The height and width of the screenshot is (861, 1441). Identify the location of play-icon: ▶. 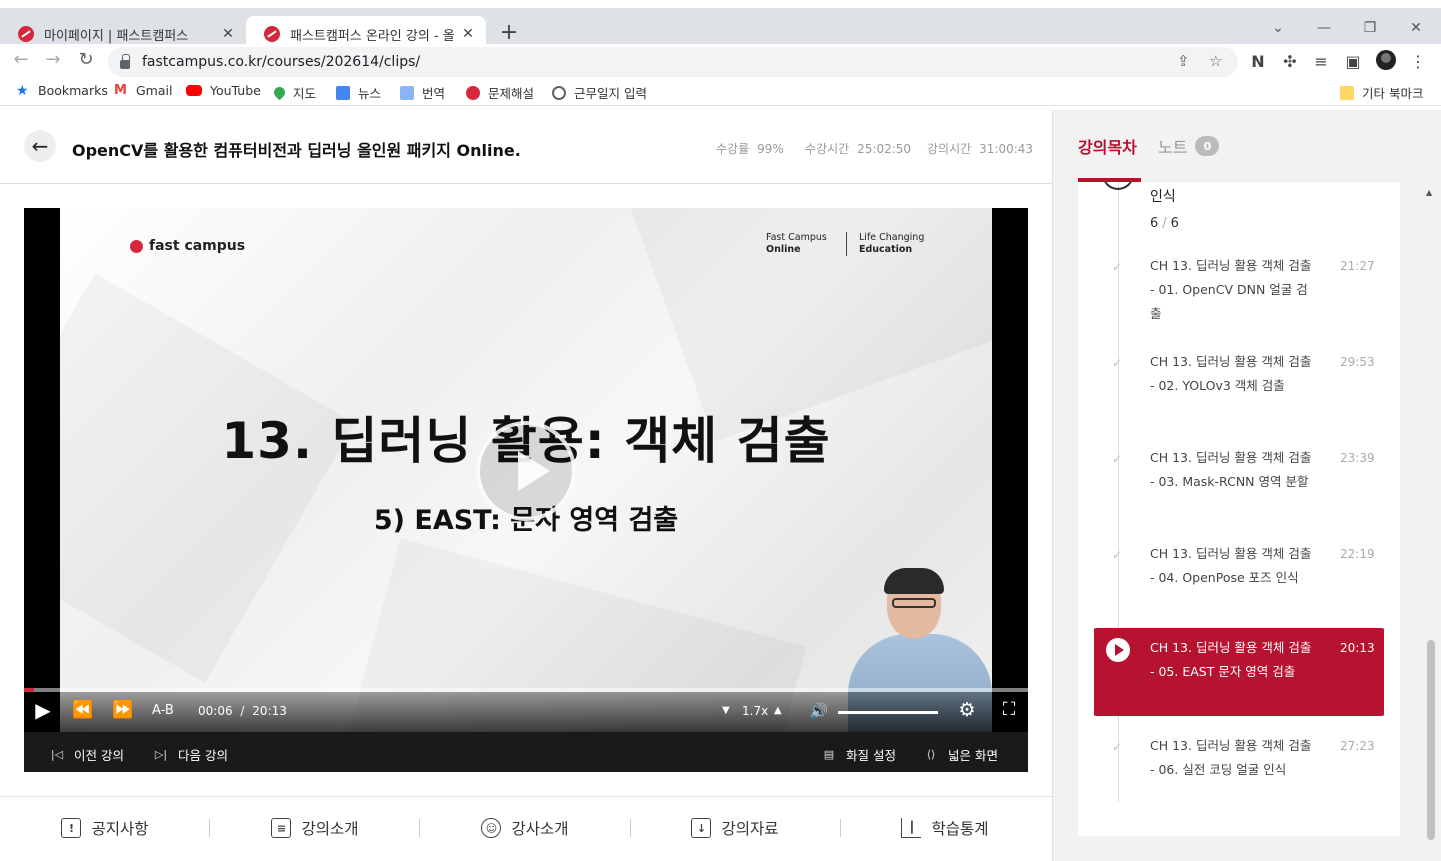
(43, 710).